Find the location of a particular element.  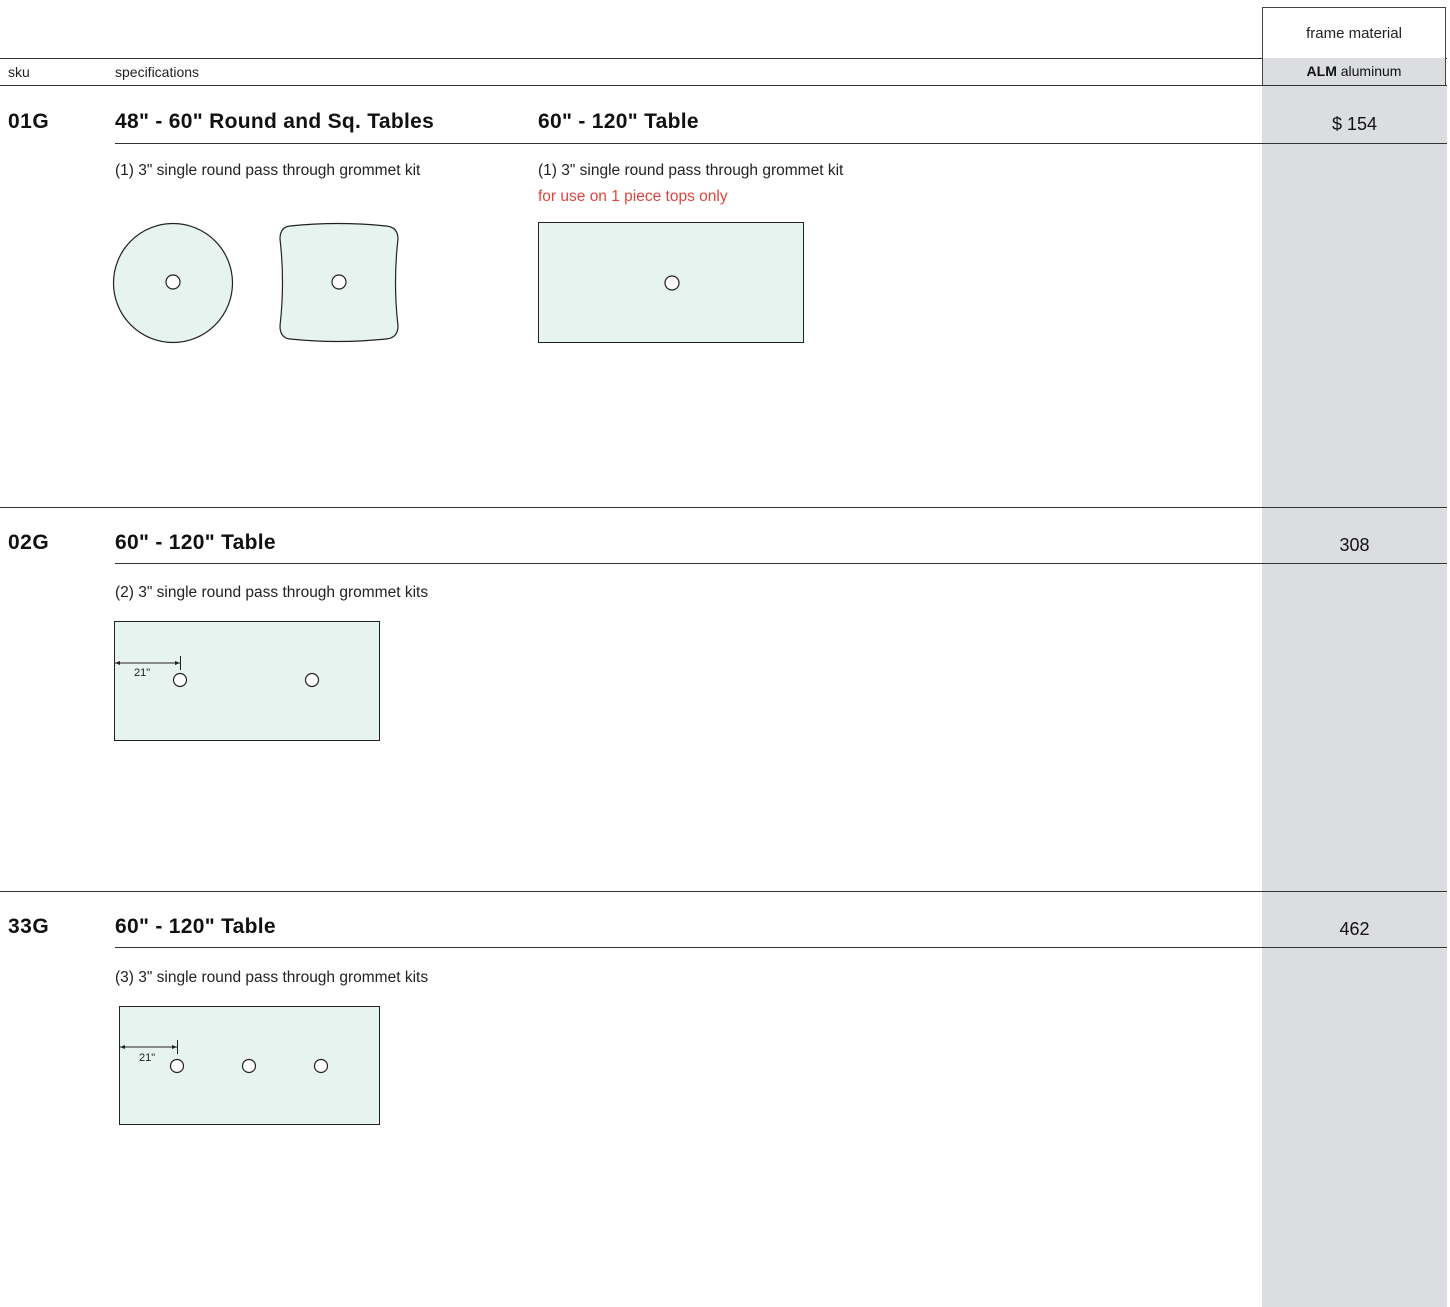

sku-code: 33G is located at coordinates (29, 926).